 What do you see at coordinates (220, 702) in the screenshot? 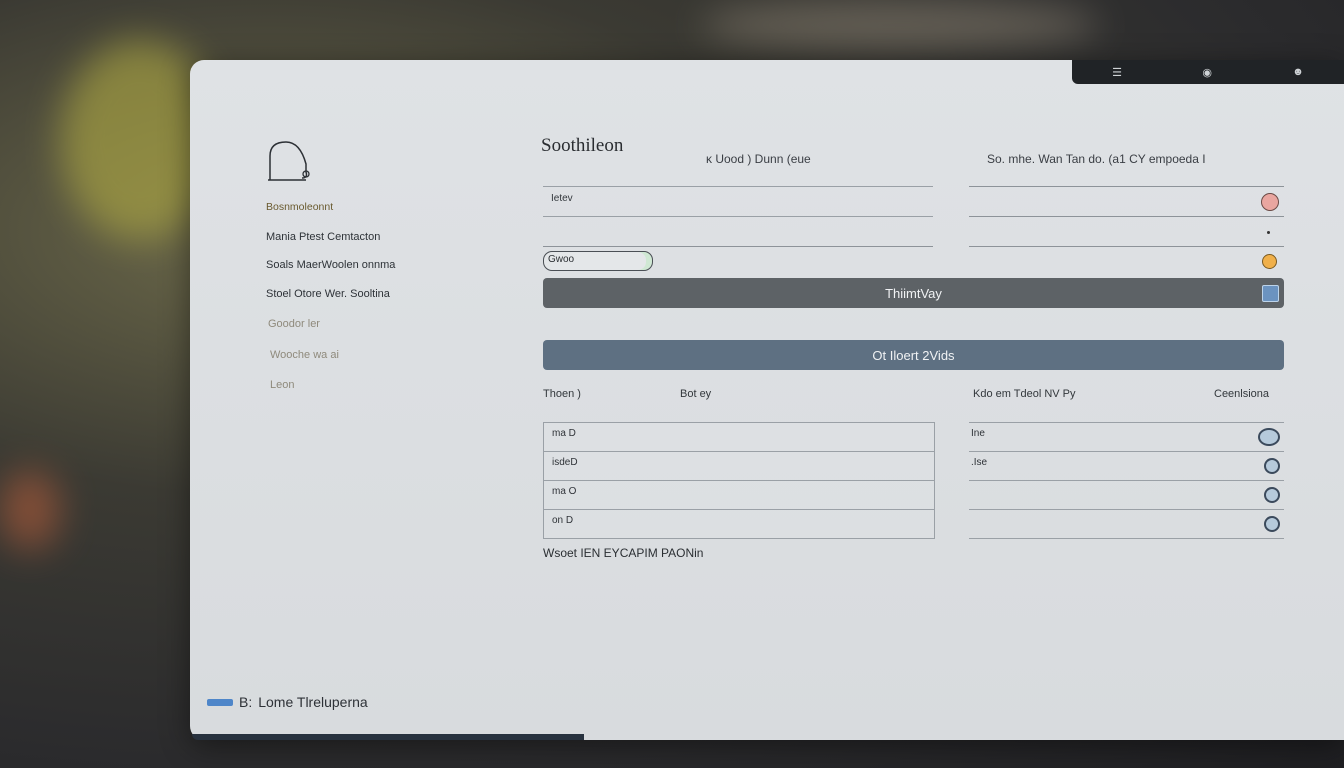
I see `status-indicator-icon` at bounding box center [220, 702].